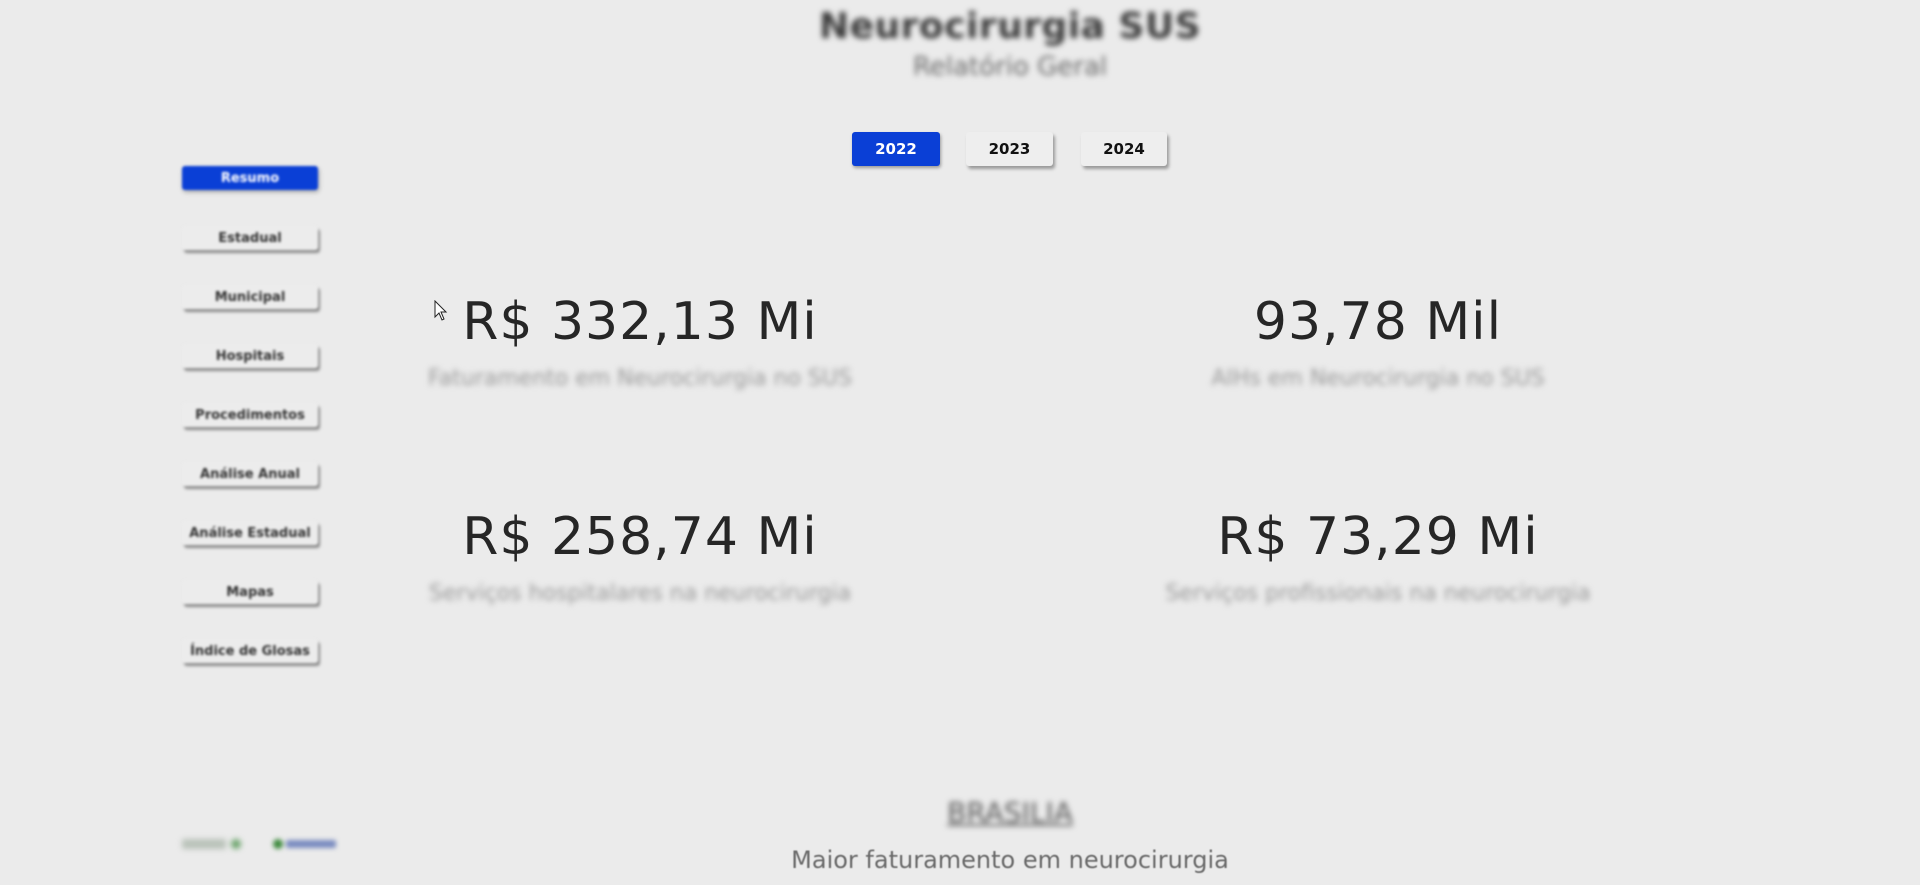  I want to click on mouse-cursor-icon, so click(441, 310).